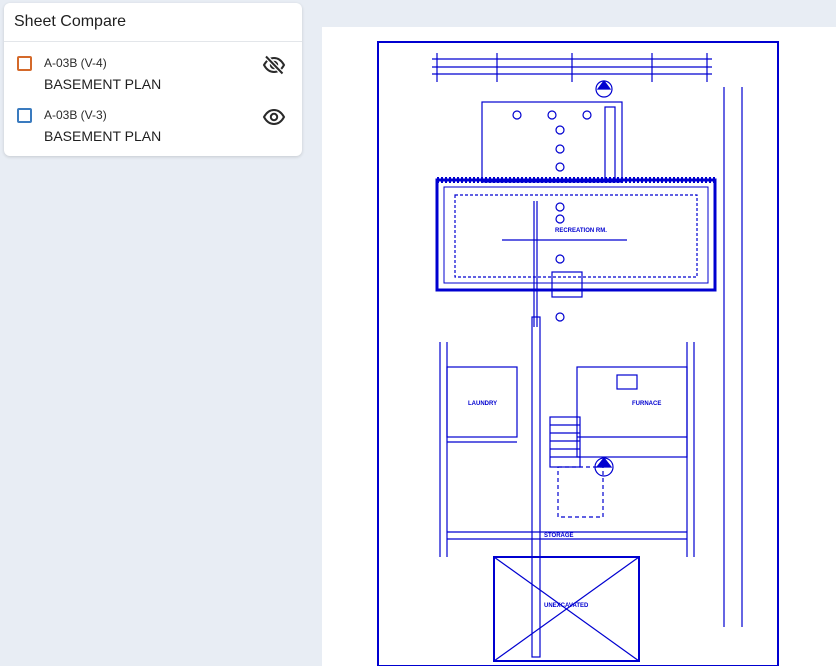 Image resolution: width=836 pixels, height=666 pixels. What do you see at coordinates (482, 404) in the screenshot?
I see `room-label-laundry: LAUNDRY` at bounding box center [482, 404].